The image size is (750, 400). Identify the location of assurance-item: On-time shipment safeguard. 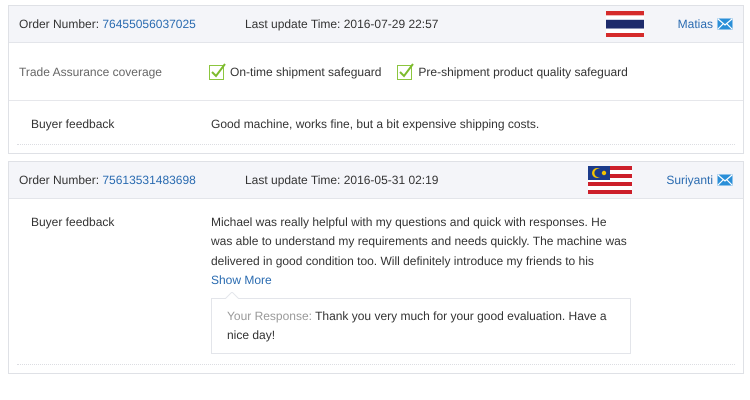
(306, 72).